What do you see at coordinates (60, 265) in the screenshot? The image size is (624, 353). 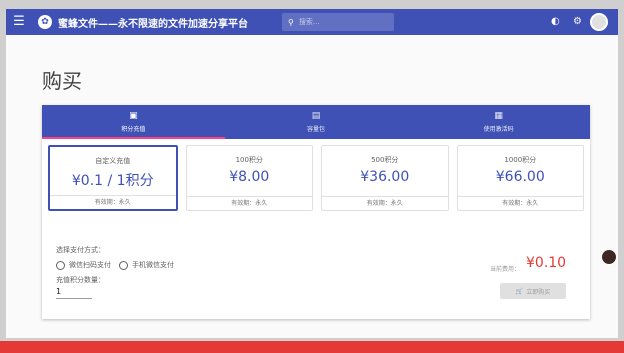 I see `wechat-qr-radio` at bounding box center [60, 265].